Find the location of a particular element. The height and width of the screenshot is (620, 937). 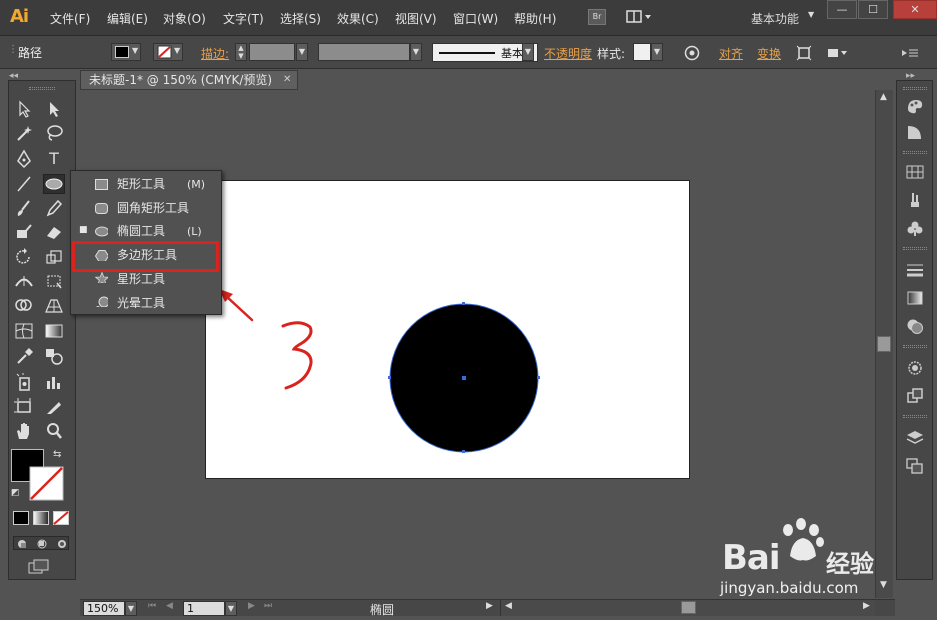

brushes-panel-icon is located at coordinates (915, 200).